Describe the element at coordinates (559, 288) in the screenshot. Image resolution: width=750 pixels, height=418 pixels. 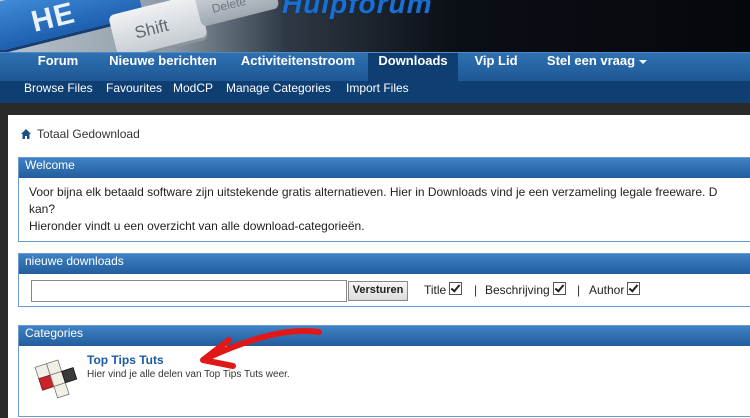
I see `beschrijving-checkbox` at that location.